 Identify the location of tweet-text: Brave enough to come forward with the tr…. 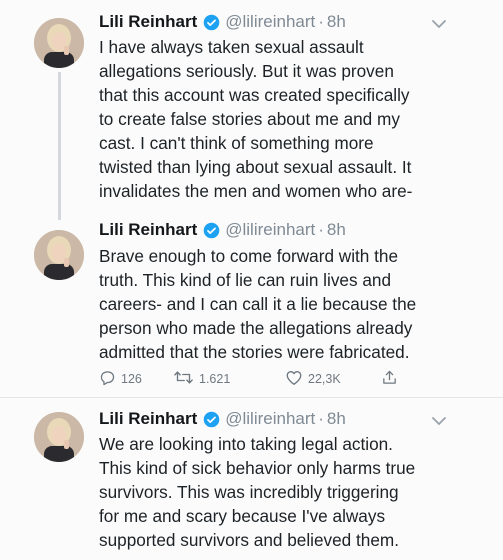
(258, 304).